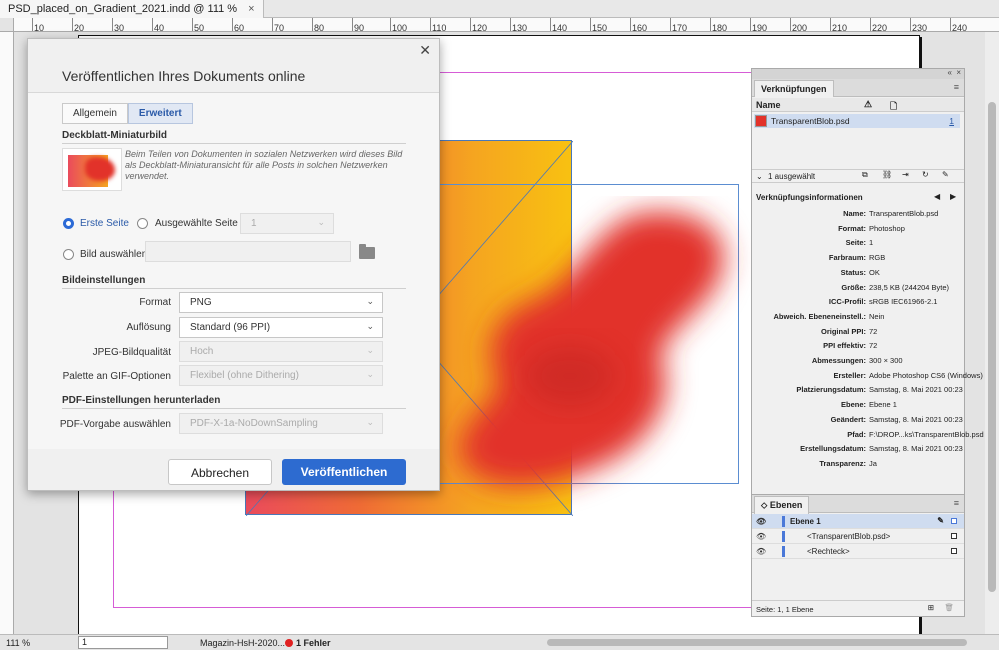 The width and height of the screenshot is (999, 650). I want to click on link-row: TransparentBlob.psd 1, so click(857, 121).